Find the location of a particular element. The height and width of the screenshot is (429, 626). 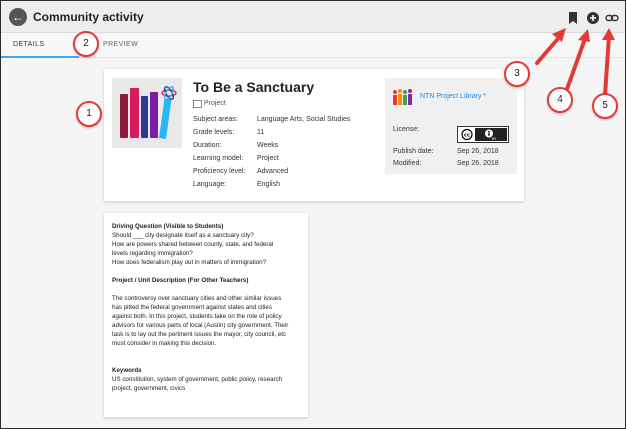

cc-license-badge: cc BY is located at coordinates (483, 134).